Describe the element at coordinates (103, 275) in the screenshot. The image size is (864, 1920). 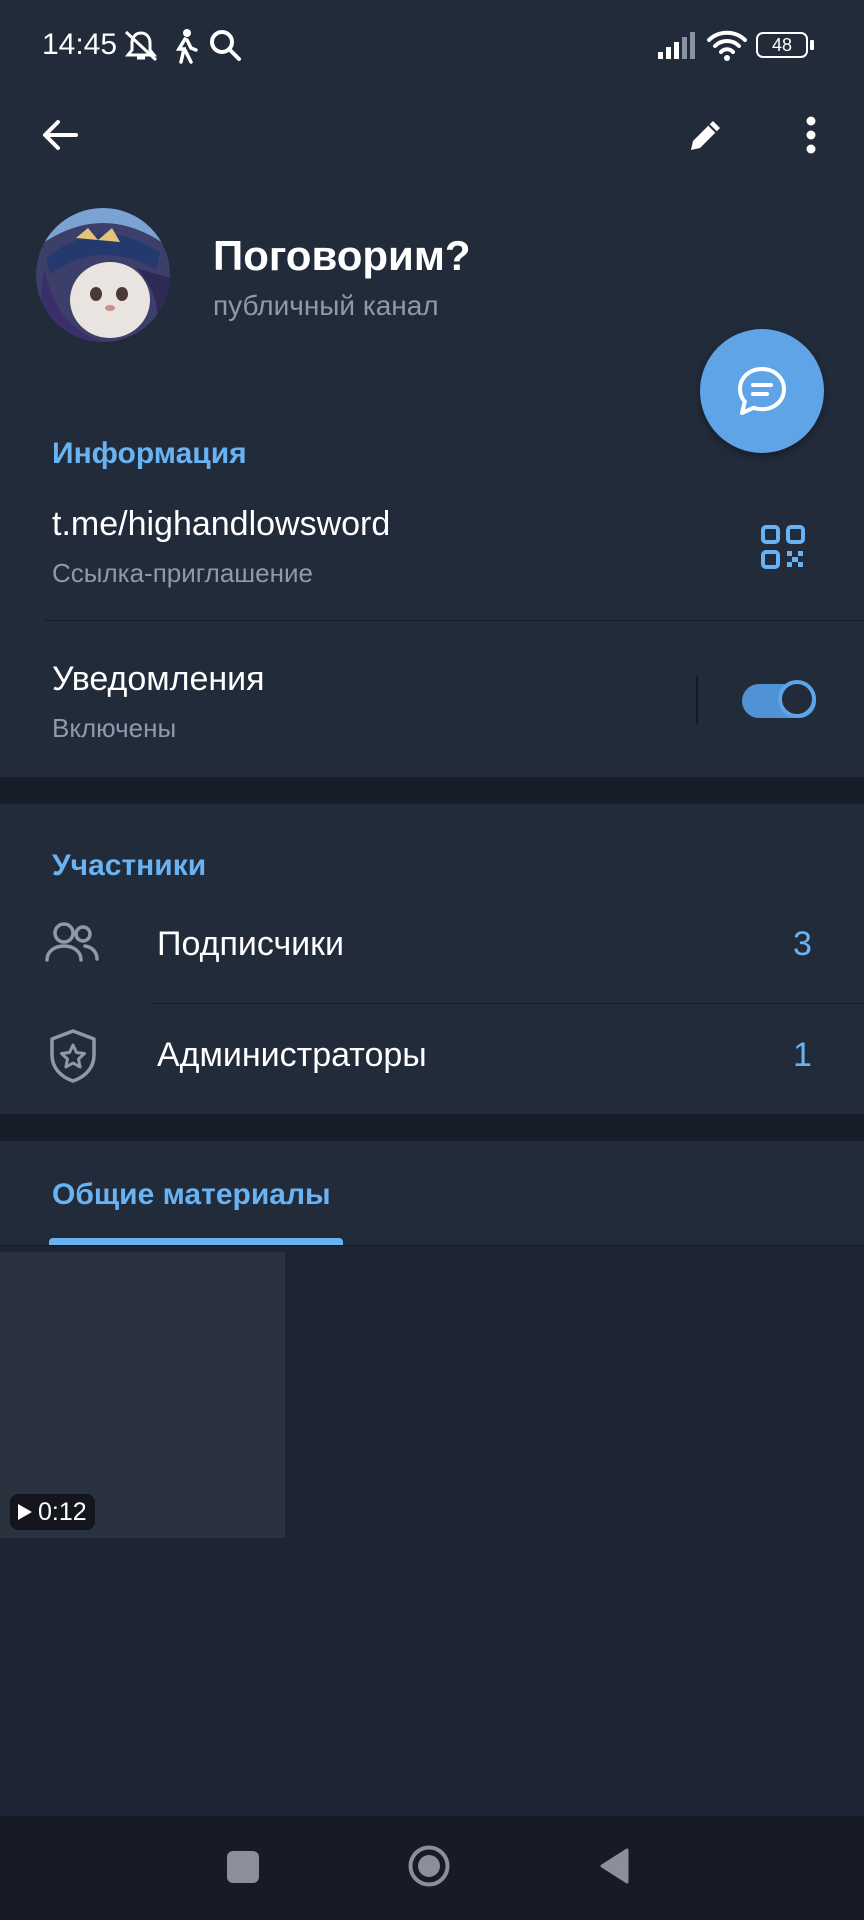
I see `avatar` at that location.